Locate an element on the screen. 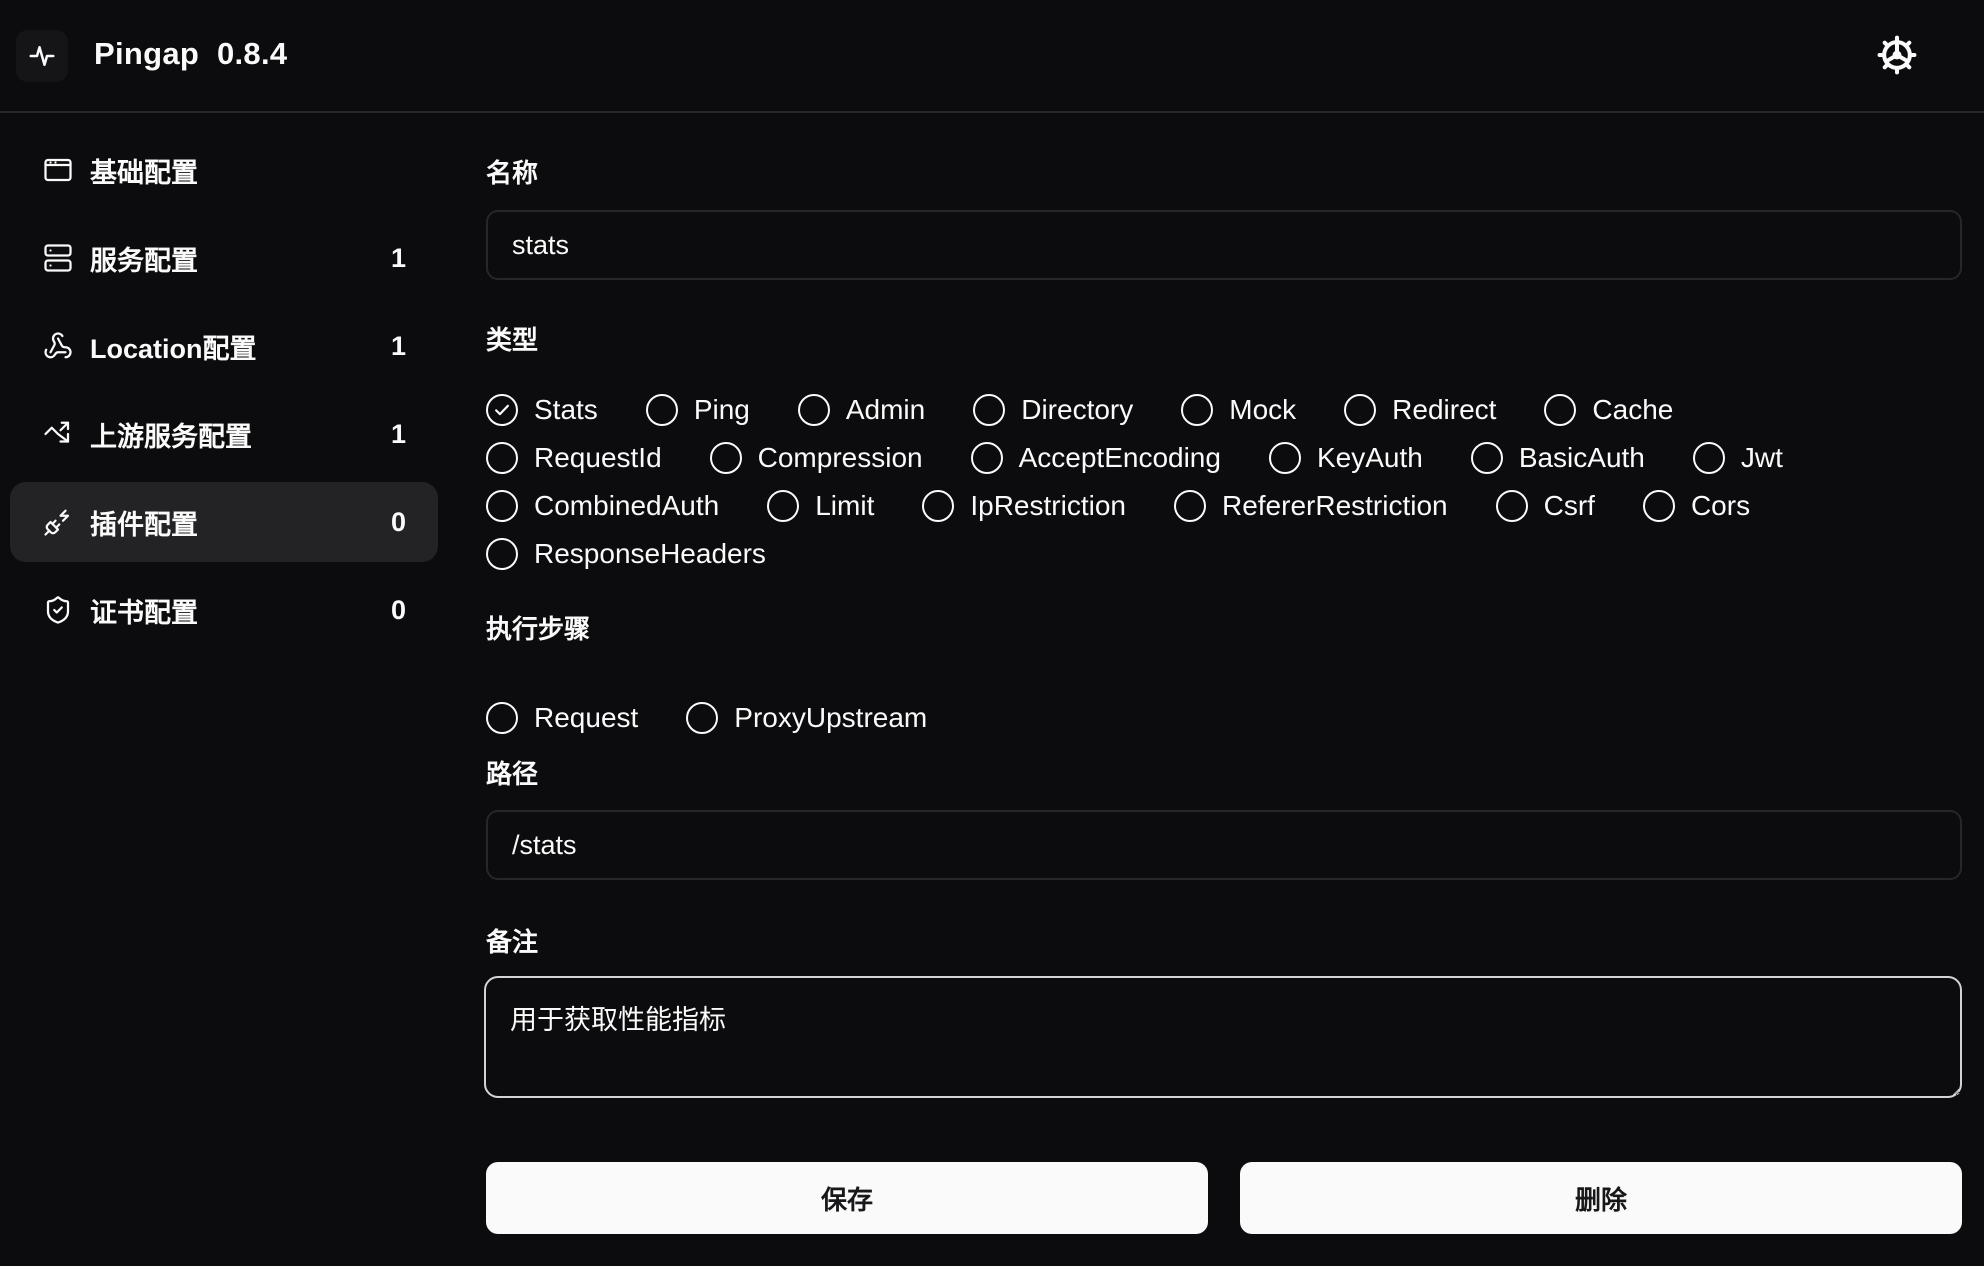 This screenshot has height=1266, width=1984. sidebar-item-label: 基础配置 is located at coordinates (144, 172).